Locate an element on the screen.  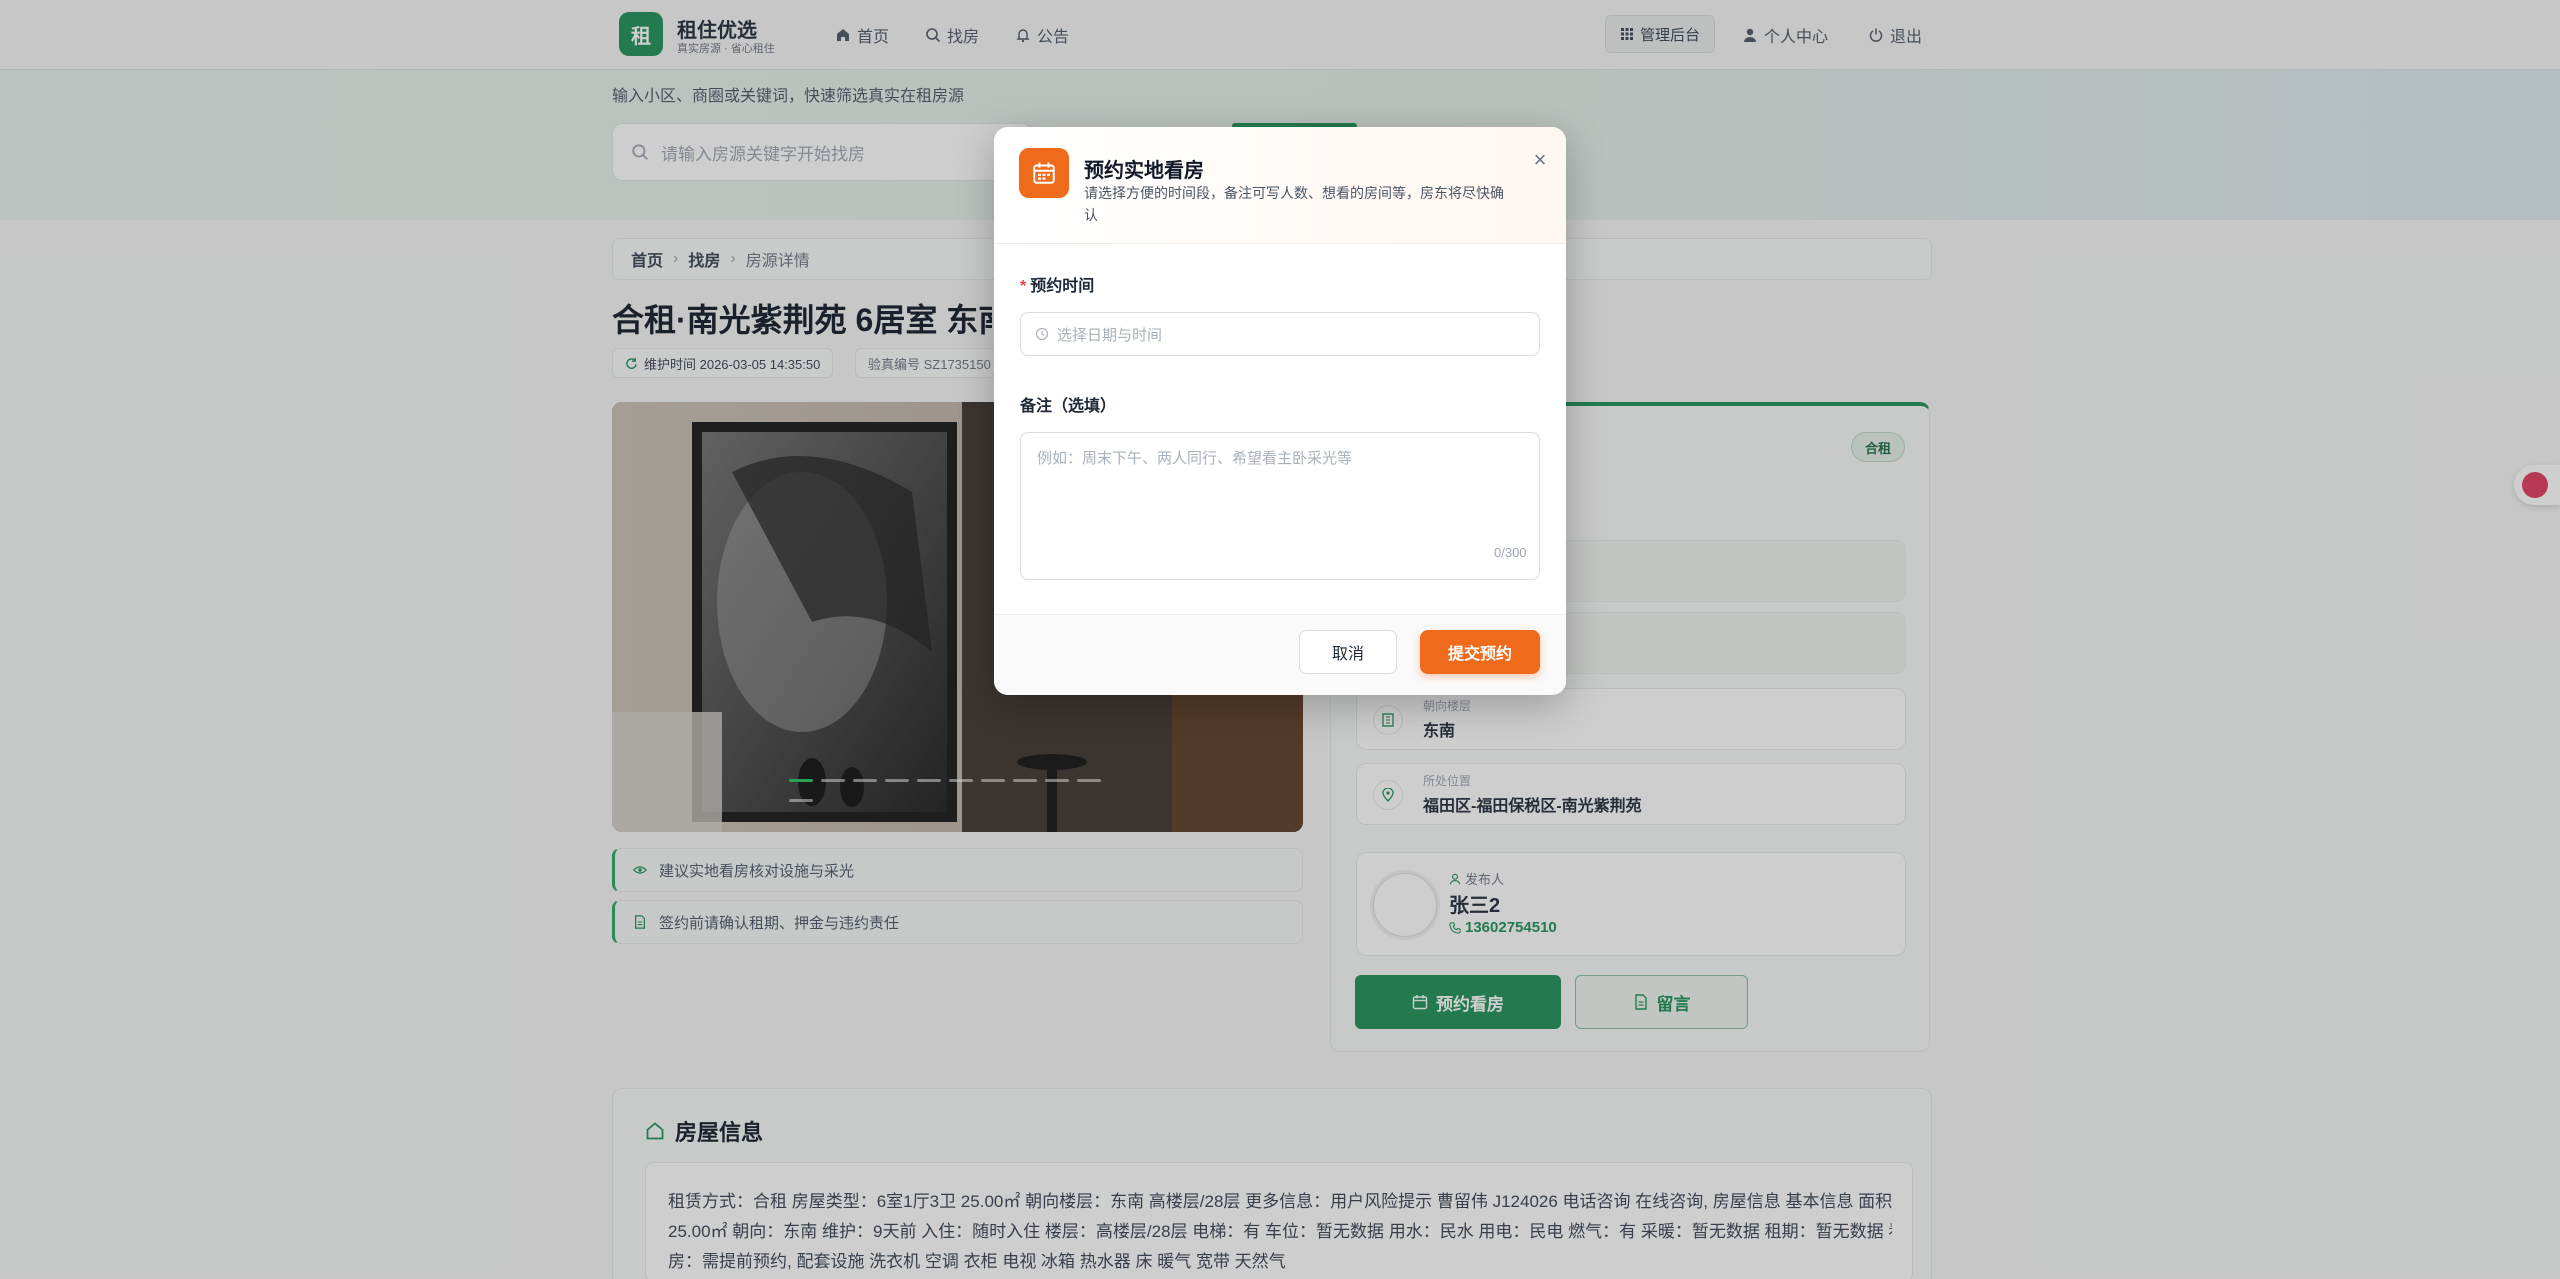
char-counter: 0/300 is located at coordinates (1510, 552).